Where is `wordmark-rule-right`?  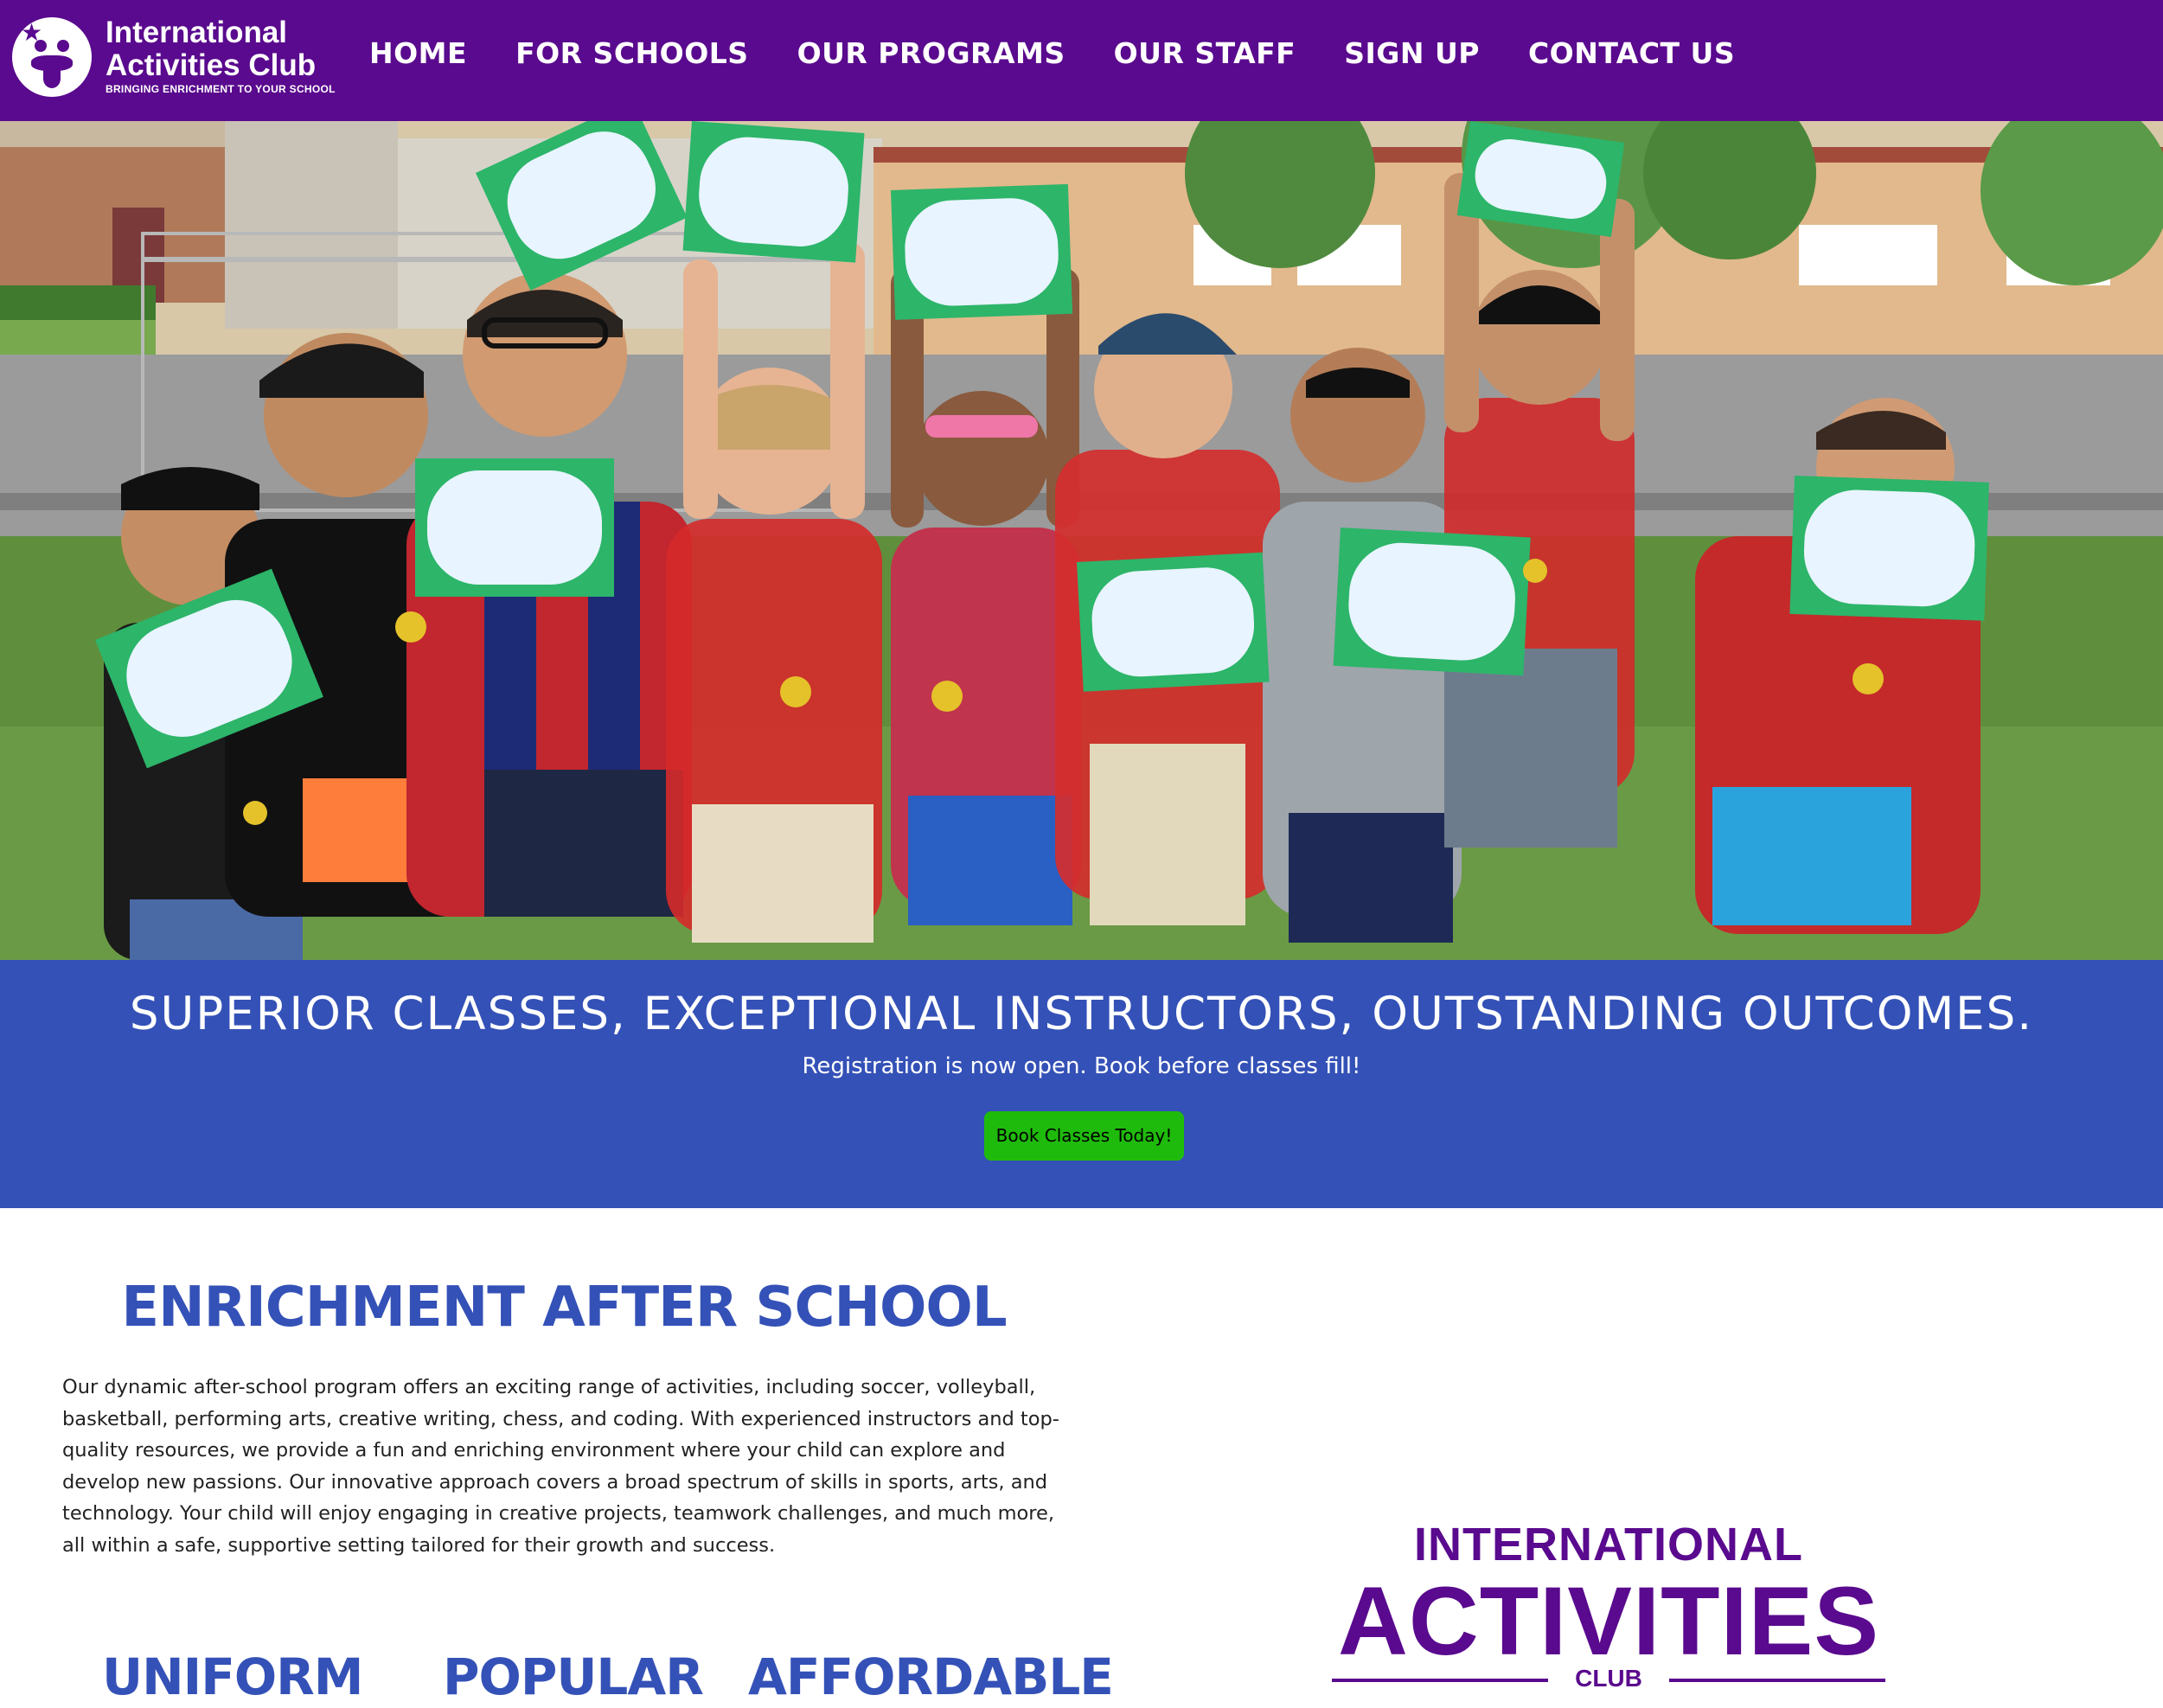 wordmark-rule-right is located at coordinates (1777, 1680).